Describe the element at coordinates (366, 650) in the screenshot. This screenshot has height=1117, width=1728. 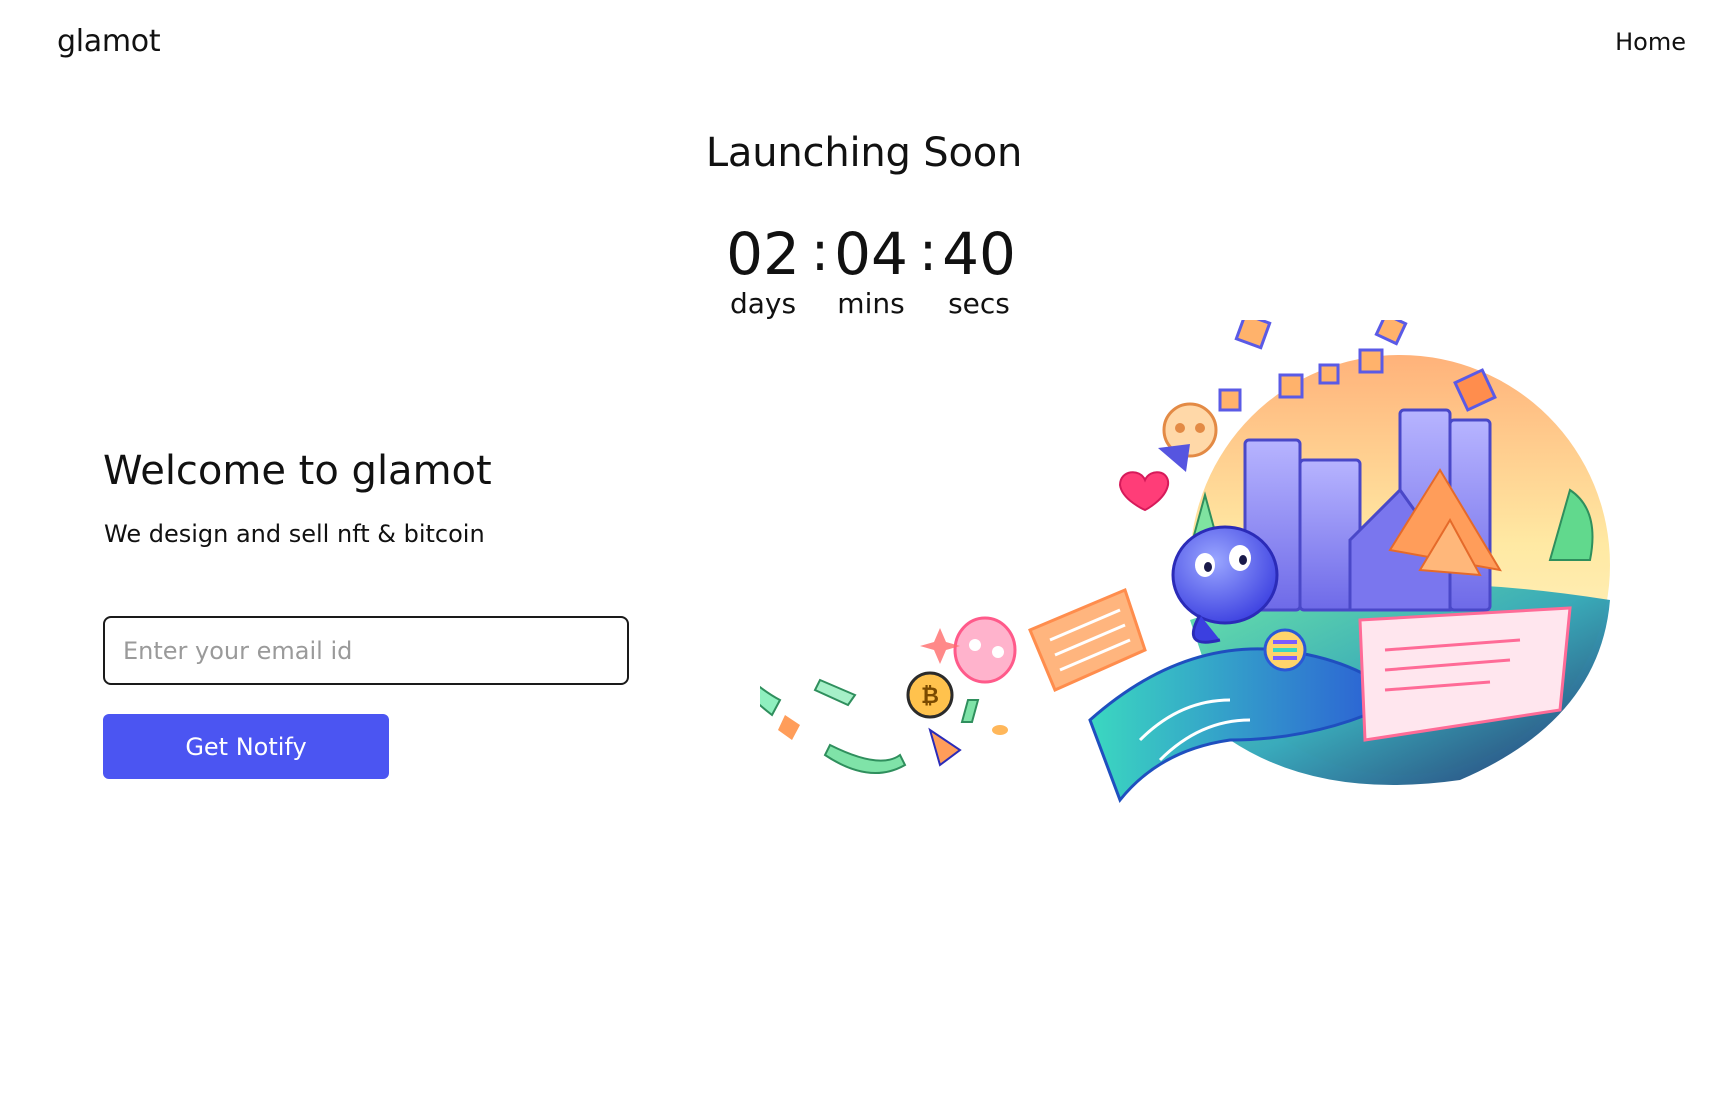
I see `email-input` at that location.